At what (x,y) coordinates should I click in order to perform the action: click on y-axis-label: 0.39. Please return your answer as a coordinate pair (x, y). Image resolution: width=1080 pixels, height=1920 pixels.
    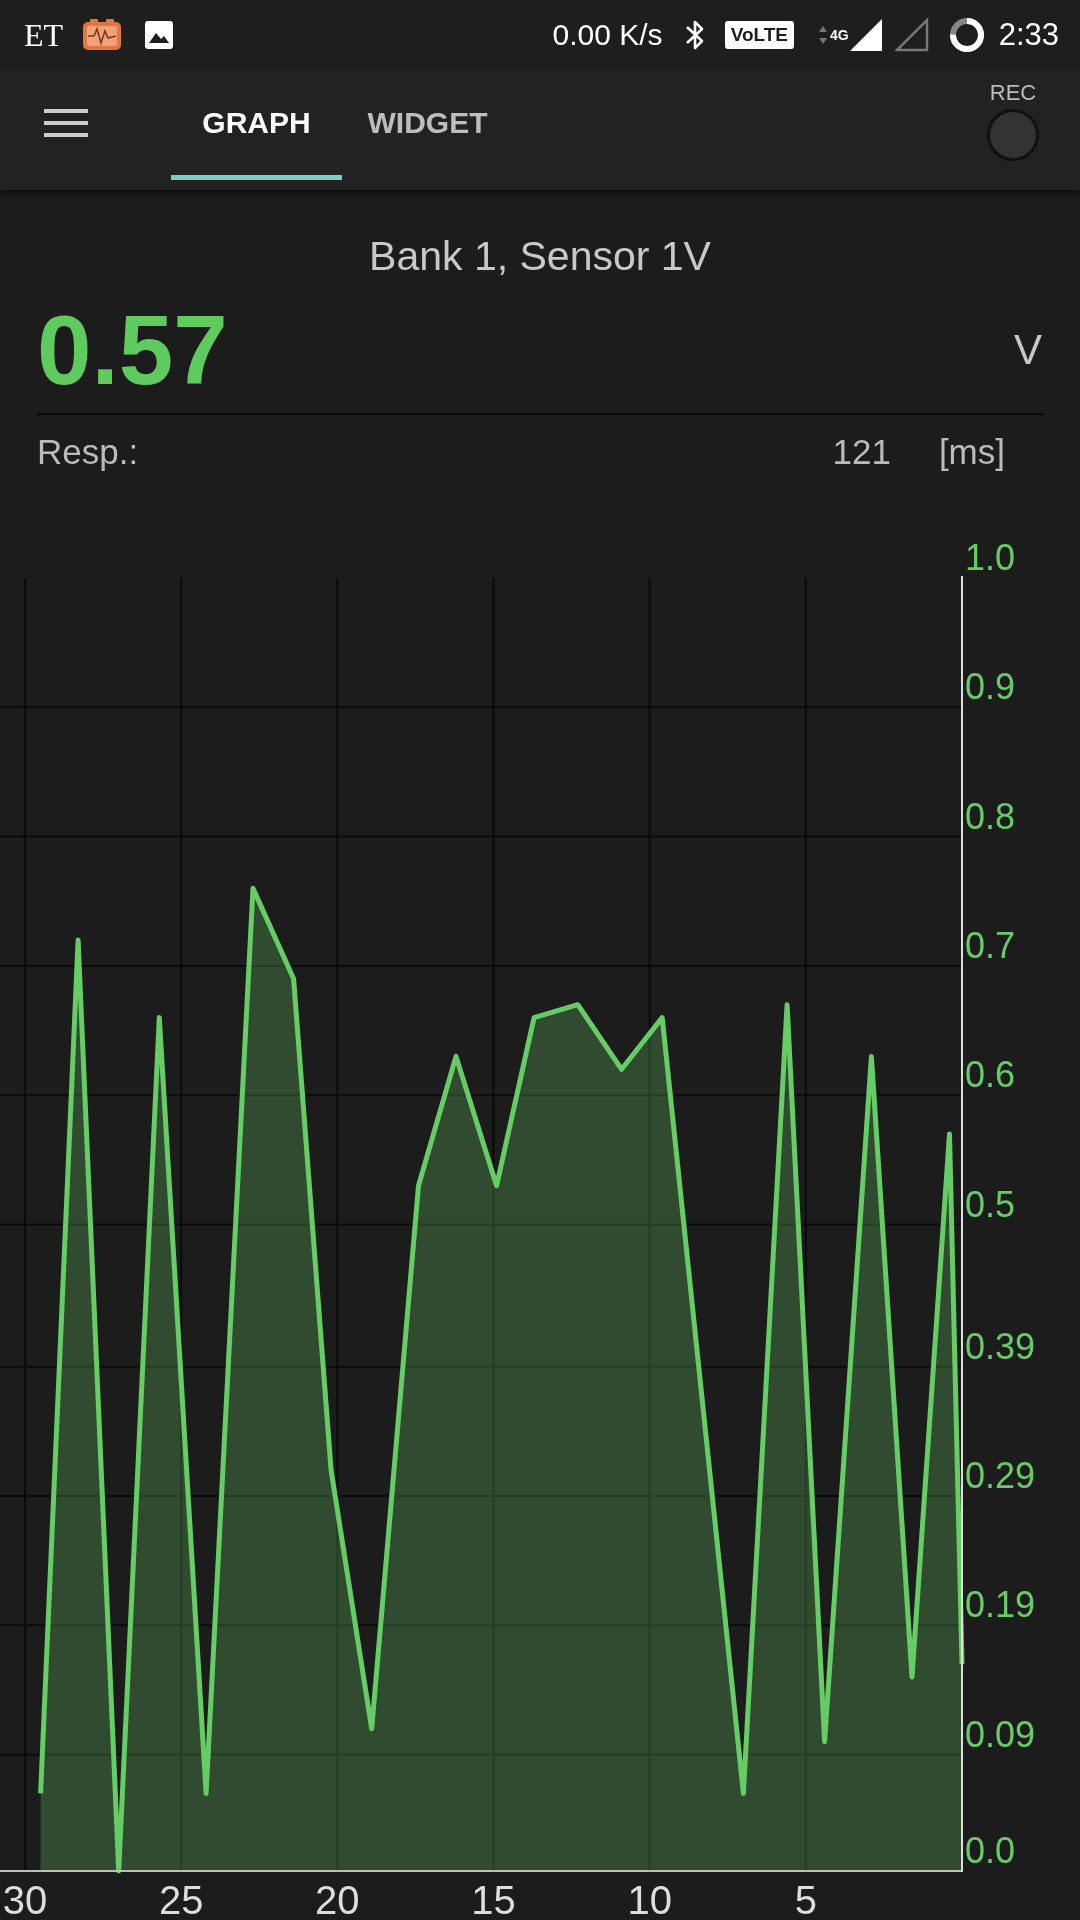
    Looking at the image, I should click on (1000, 1346).